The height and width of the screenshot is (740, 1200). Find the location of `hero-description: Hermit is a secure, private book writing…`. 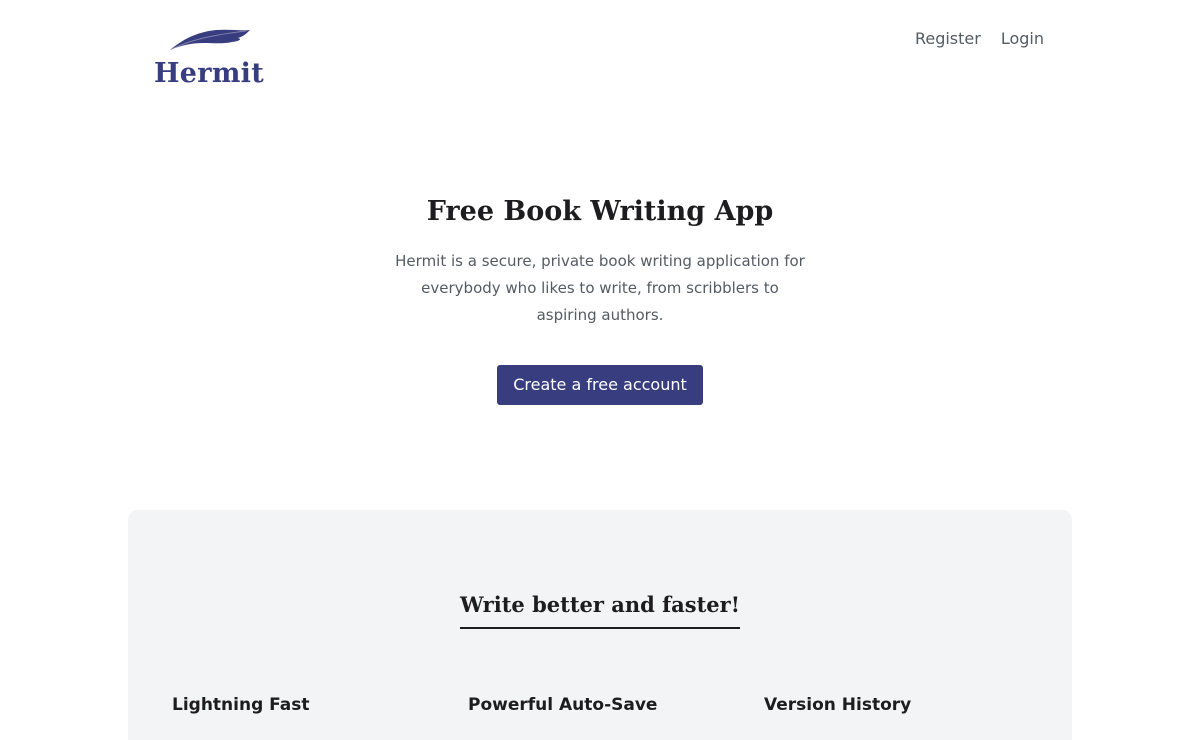

hero-description: Hermit is a secure, private book writing… is located at coordinates (600, 288).